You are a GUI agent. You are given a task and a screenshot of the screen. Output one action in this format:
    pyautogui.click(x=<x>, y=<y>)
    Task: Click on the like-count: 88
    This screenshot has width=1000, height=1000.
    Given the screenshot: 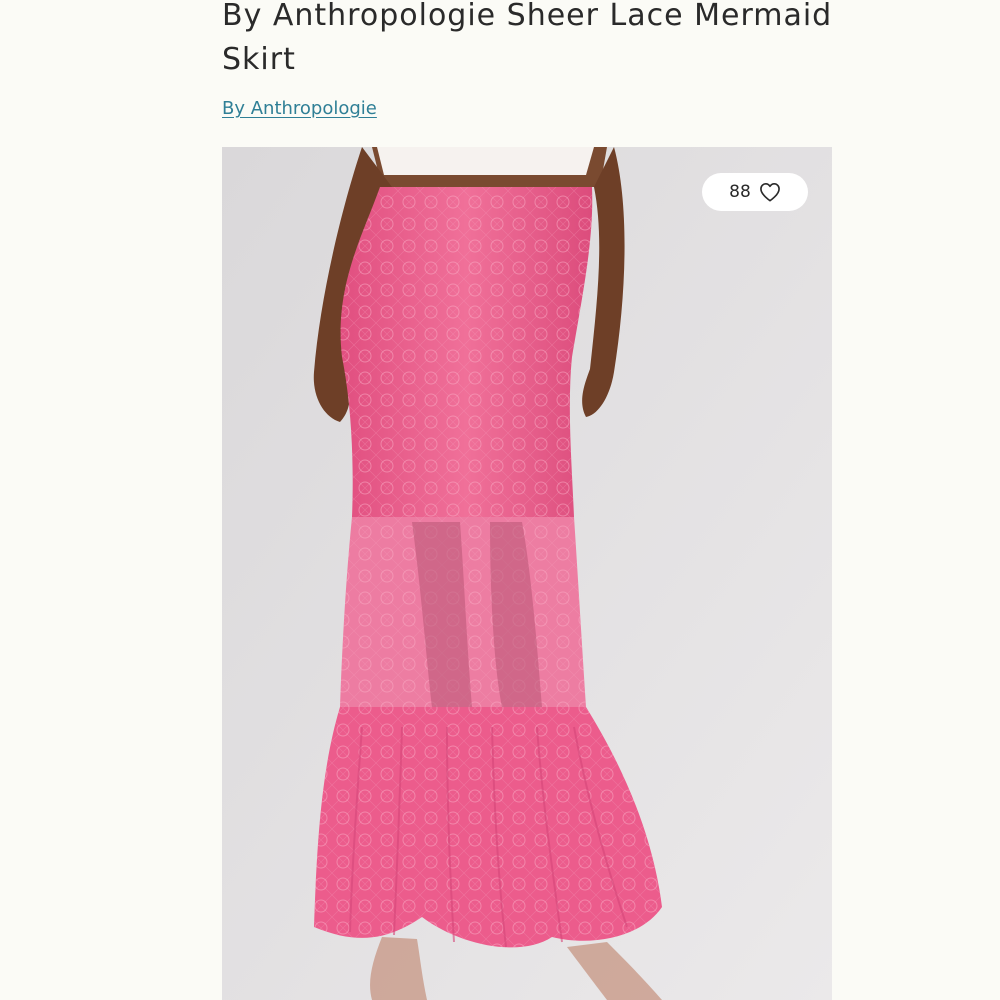 What is the action you would take?
    pyautogui.click(x=740, y=192)
    